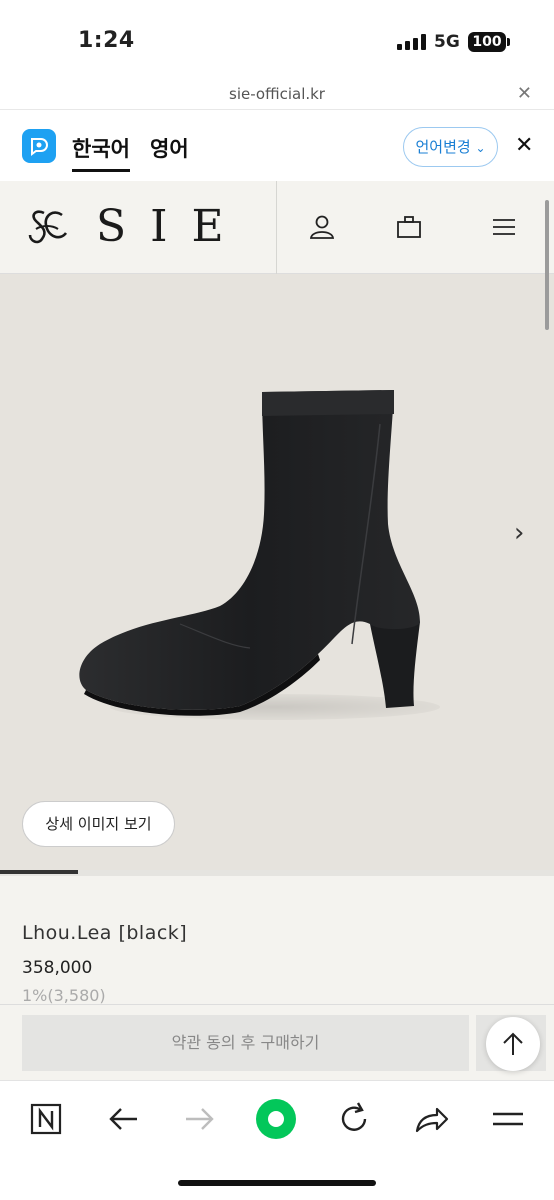 The image size is (554, 1200). I want to click on url-bar: sie-official.kr ✕, so click(277, 95).